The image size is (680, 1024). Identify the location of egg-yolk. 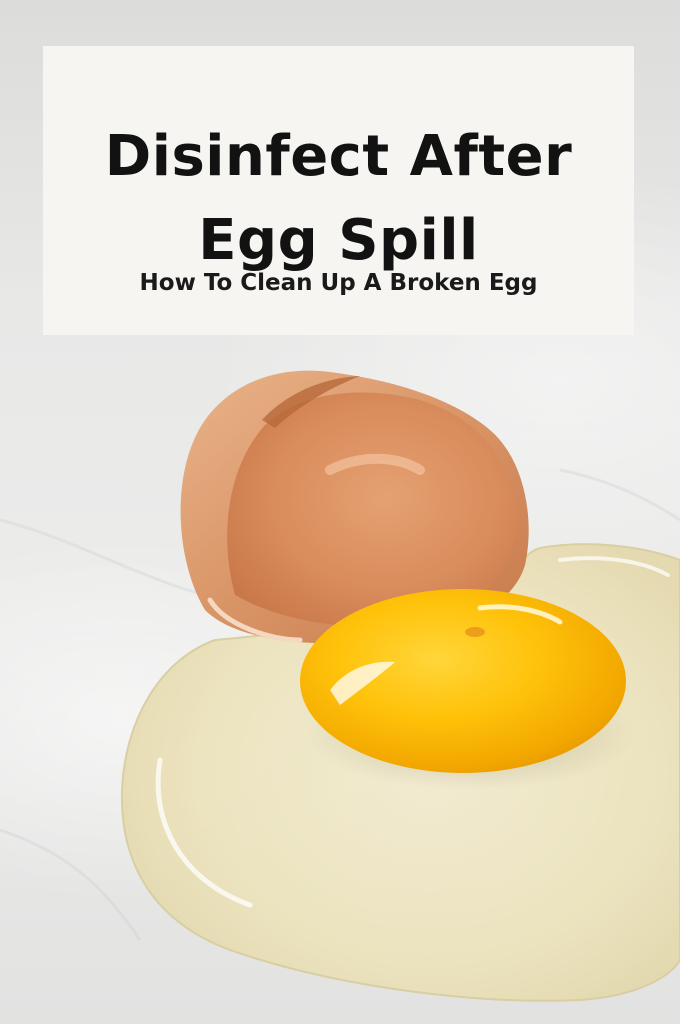
(463, 681).